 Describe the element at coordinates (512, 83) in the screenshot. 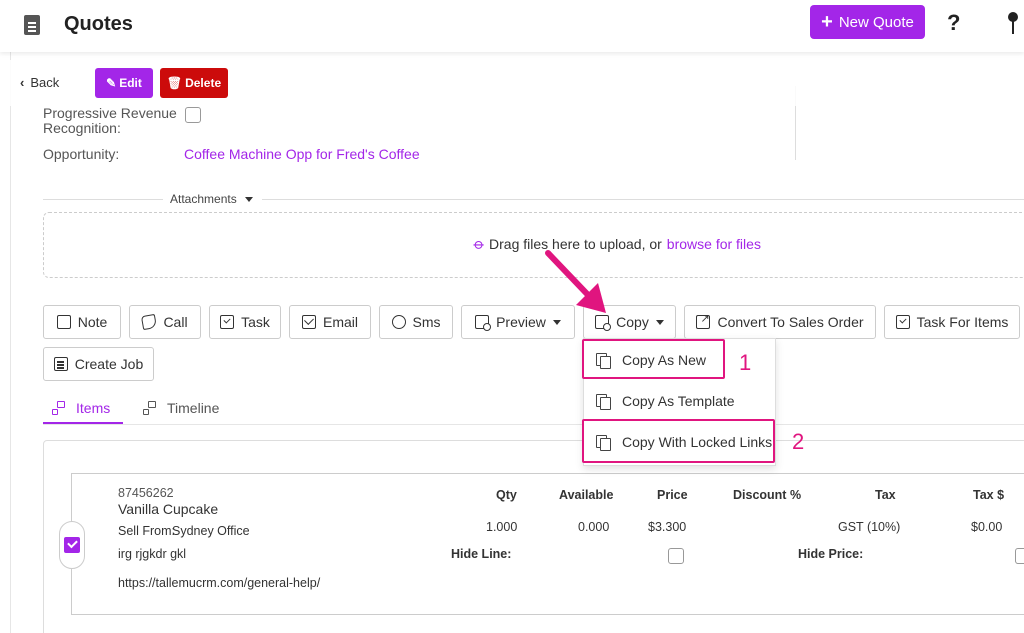

I see `action-bar: ‹ Back ✎ Edit 🗑 Delete` at that location.